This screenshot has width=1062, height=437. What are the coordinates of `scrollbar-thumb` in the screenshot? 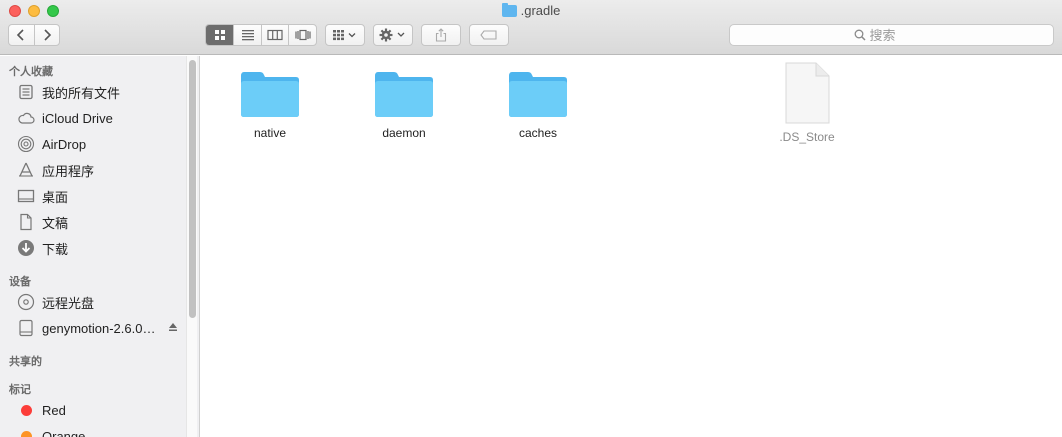 It's located at (192, 189).